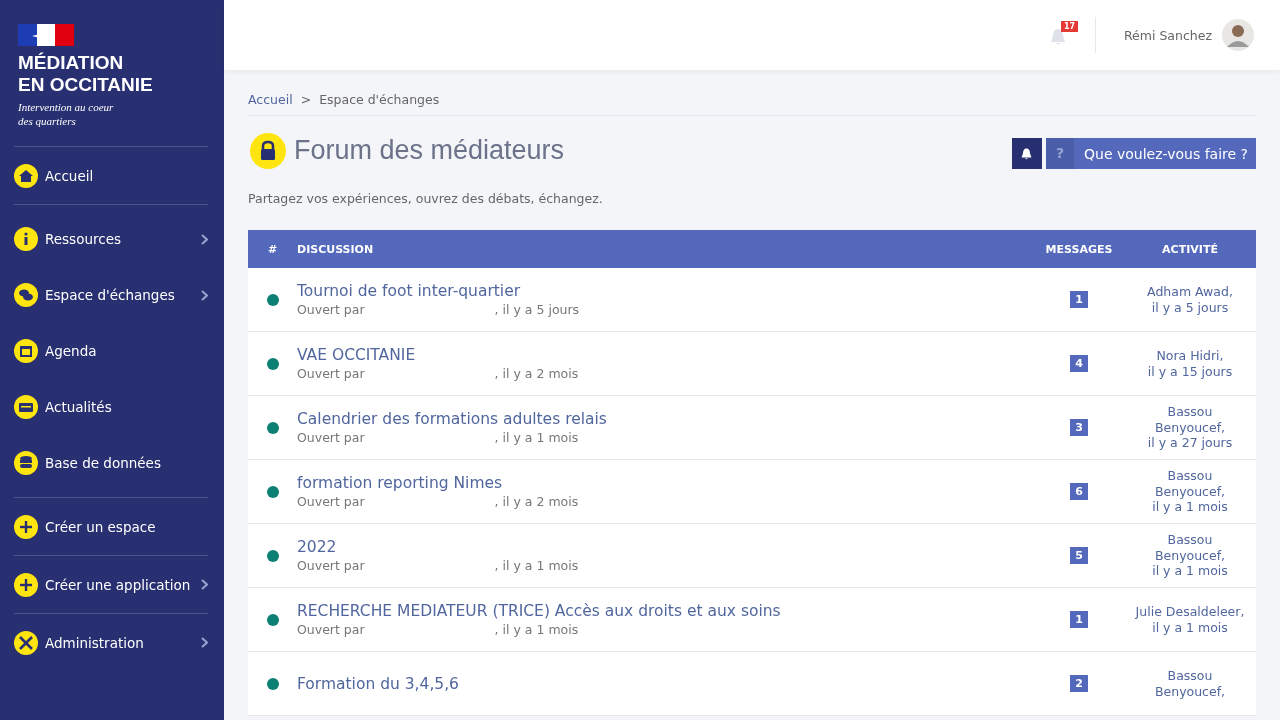  I want to click on avatar, so click(1238, 35).